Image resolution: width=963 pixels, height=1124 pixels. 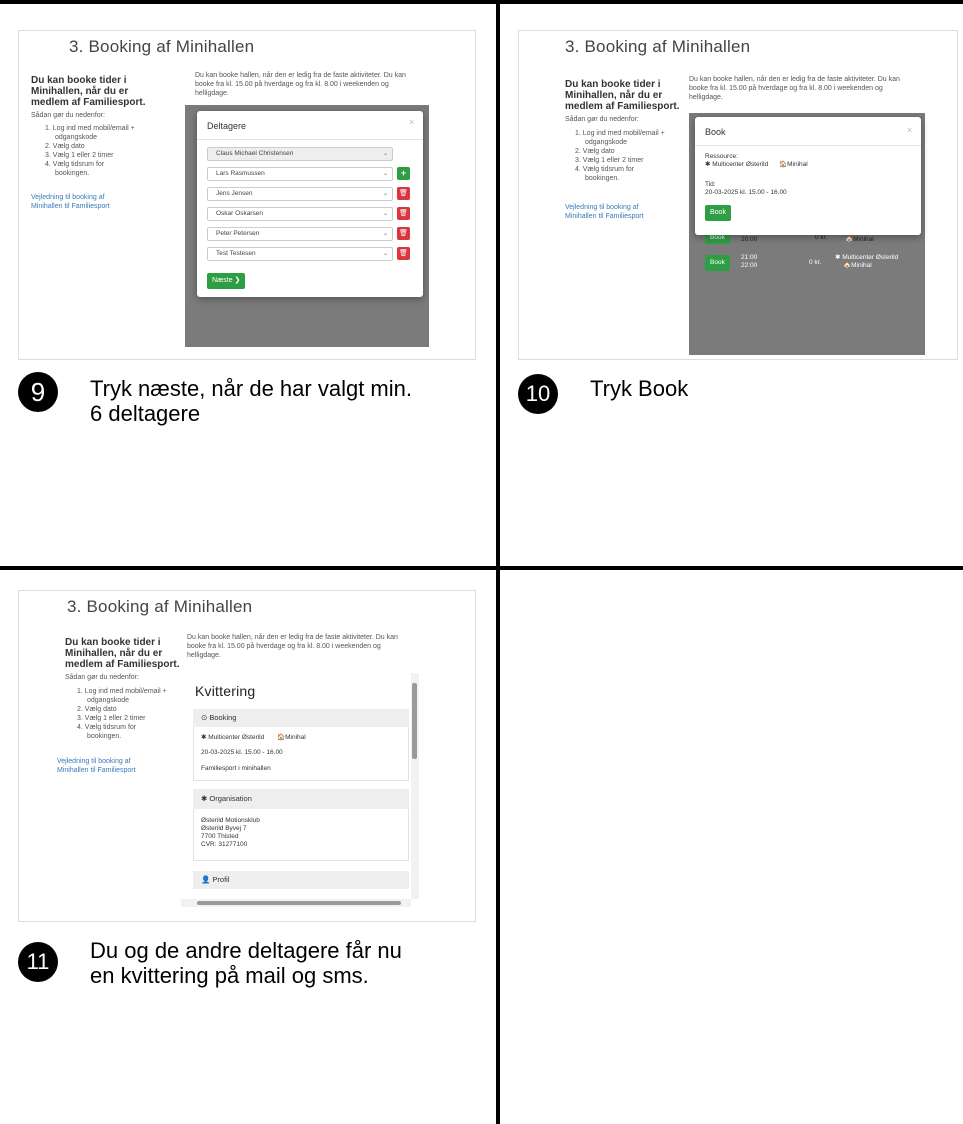 What do you see at coordinates (233, 737) in the screenshot?
I see `booking-place: ✱ Multicenter Østerild` at bounding box center [233, 737].